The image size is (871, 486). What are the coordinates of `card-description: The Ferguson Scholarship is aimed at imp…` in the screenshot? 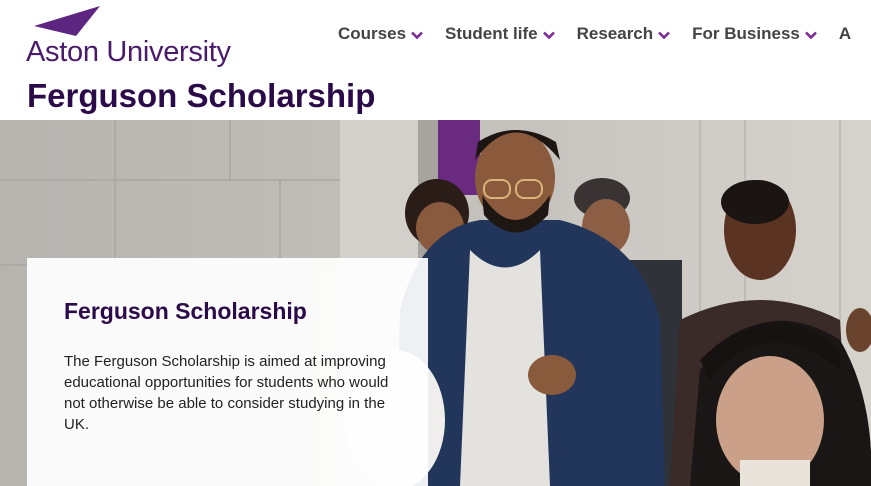 It's located at (226, 393).